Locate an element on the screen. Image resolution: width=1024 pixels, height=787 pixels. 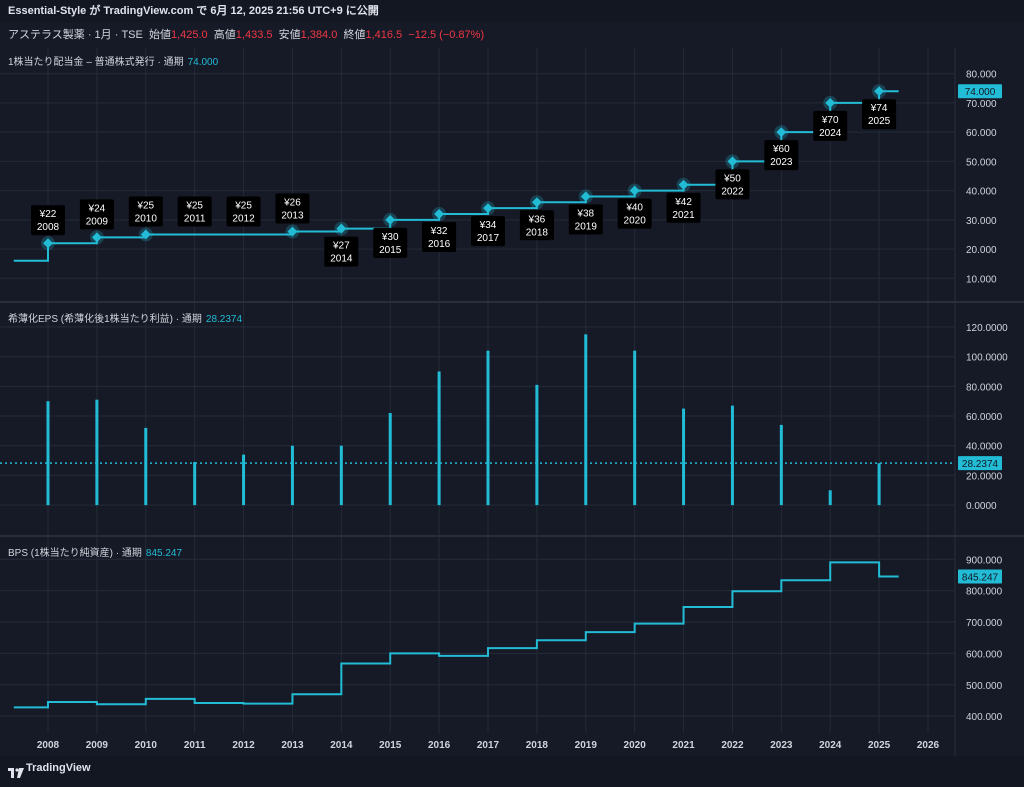
tradingview-logo-icon is located at coordinates (16, 775).